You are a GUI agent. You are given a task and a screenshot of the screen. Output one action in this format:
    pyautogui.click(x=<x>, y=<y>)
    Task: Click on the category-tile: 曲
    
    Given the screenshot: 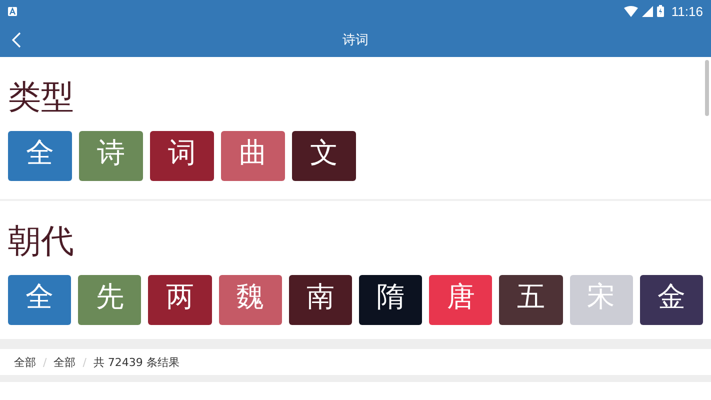 What is the action you would take?
    pyautogui.click(x=253, y=156)
    